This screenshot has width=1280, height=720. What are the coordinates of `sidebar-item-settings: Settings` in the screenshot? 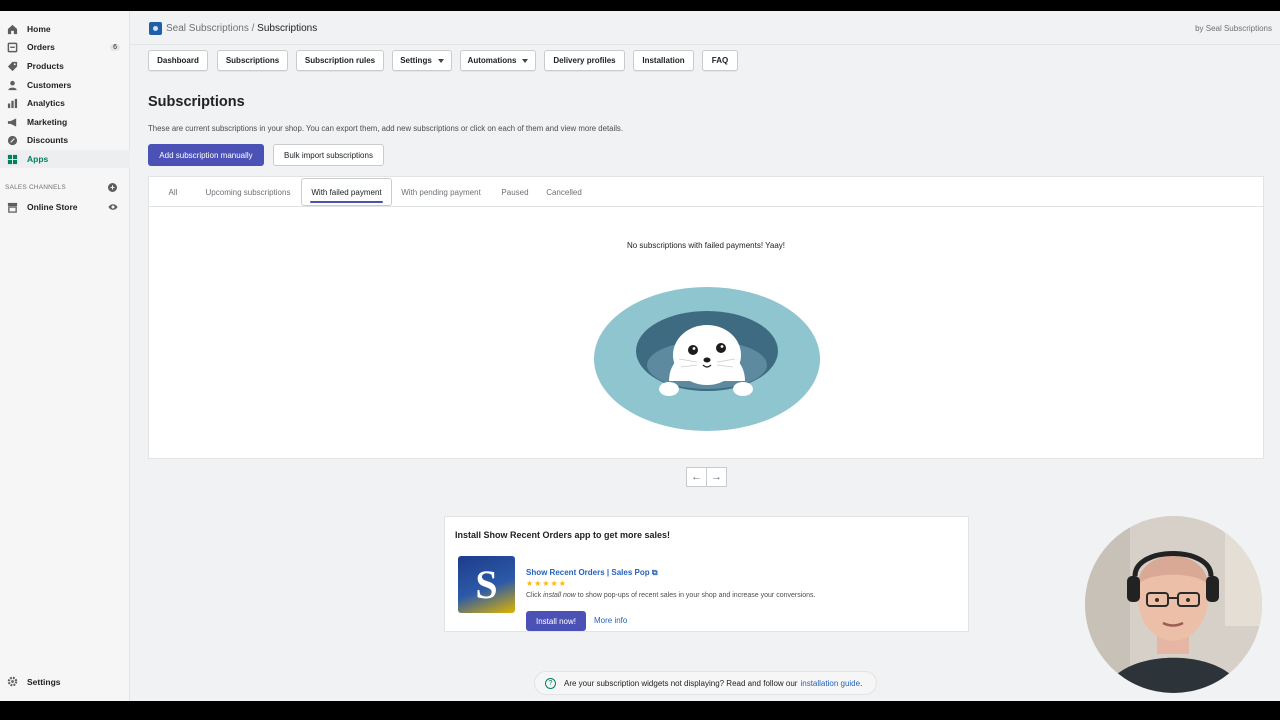 It's located at (34, 681).